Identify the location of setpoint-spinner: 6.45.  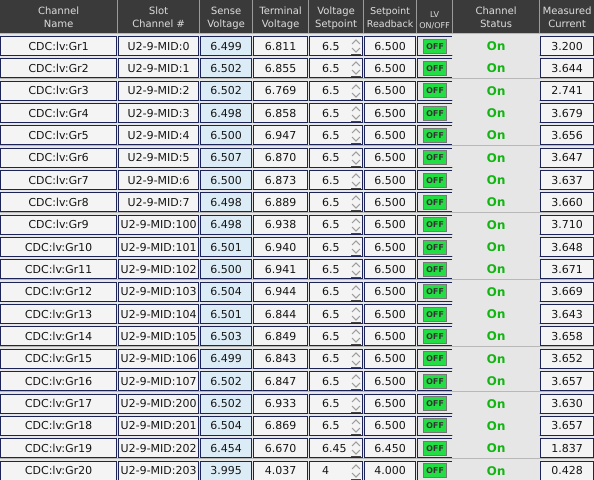
(336, 448).